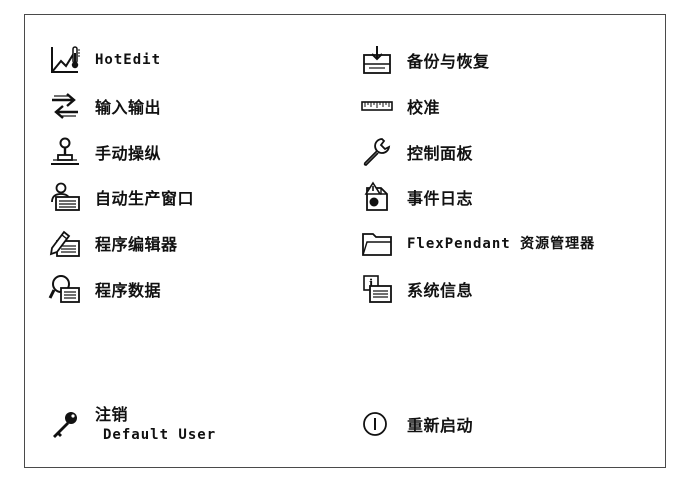 The height and width of the screenshot is (482, 680). Describe the element at coordinates (424, 107) in the screenshot. I see `menu-item-label: 校准` at that location.